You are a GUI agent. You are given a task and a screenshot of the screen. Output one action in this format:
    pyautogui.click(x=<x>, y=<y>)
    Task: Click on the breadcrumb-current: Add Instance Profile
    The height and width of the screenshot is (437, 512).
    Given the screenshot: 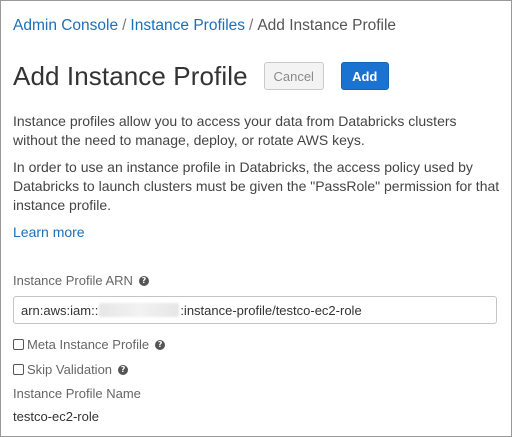 What is the action you would take?
    pyautogui.click(x=327, y=25)
    